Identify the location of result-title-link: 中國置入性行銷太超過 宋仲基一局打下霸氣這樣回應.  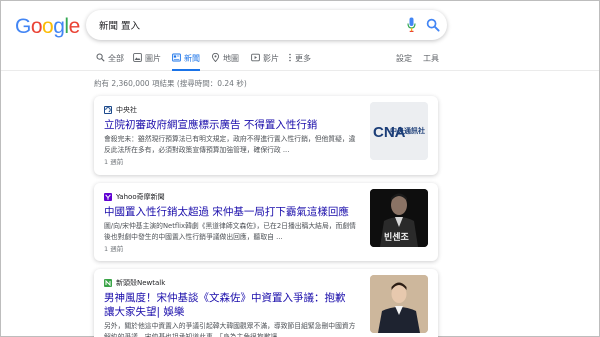
(229, 212).